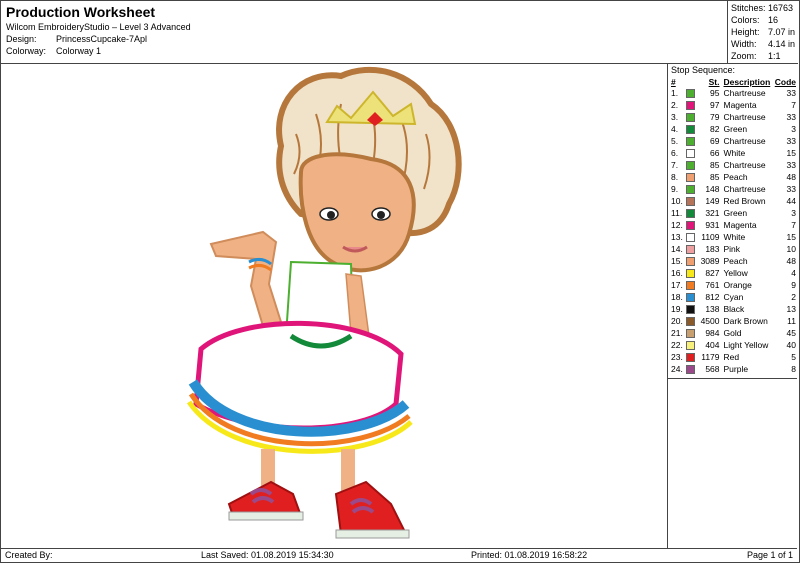 The width and height of the screenshot is (800, 563). What do you see at coordinates (791, 237) in the screenshot?
I see `row-code: 15` at bounding box center [791, 237].